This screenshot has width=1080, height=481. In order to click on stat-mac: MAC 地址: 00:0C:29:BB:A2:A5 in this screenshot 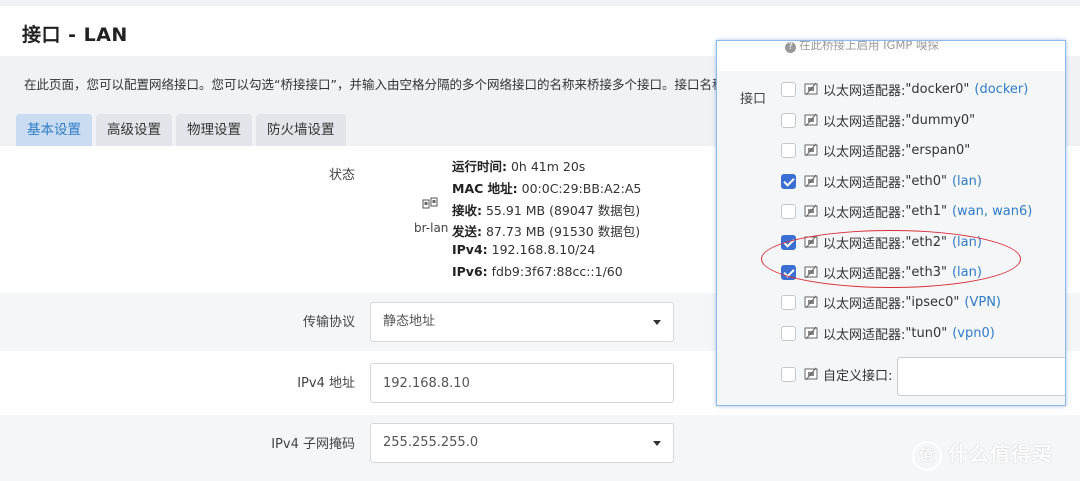, I will do `click(546, 187)`.